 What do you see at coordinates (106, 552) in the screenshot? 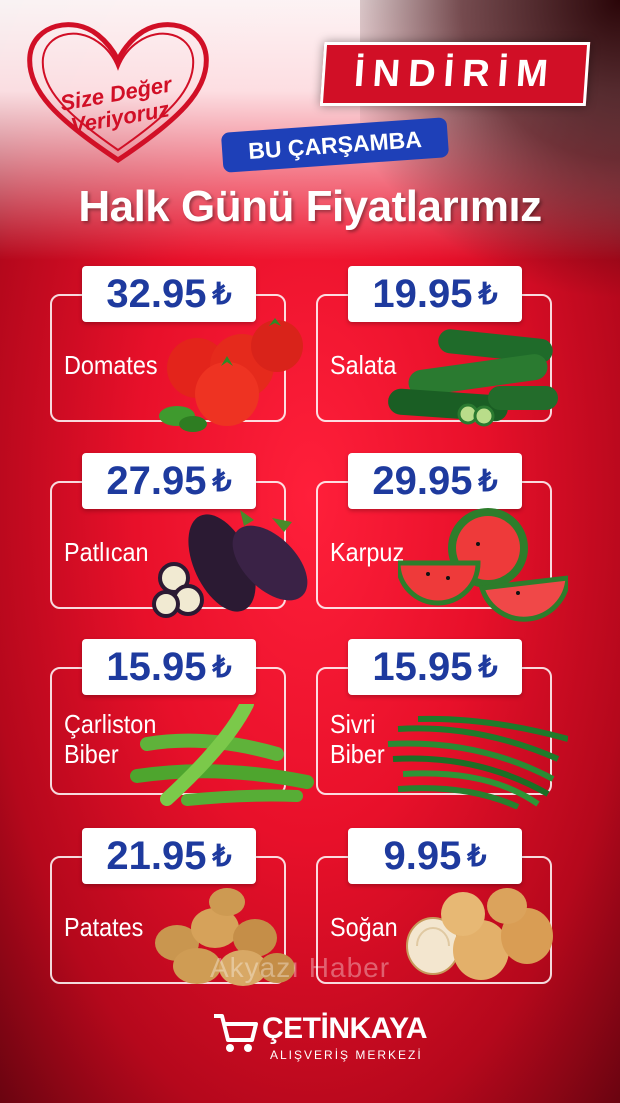
I see `product-name: Patlıcan` at bounding box center [106, 552].